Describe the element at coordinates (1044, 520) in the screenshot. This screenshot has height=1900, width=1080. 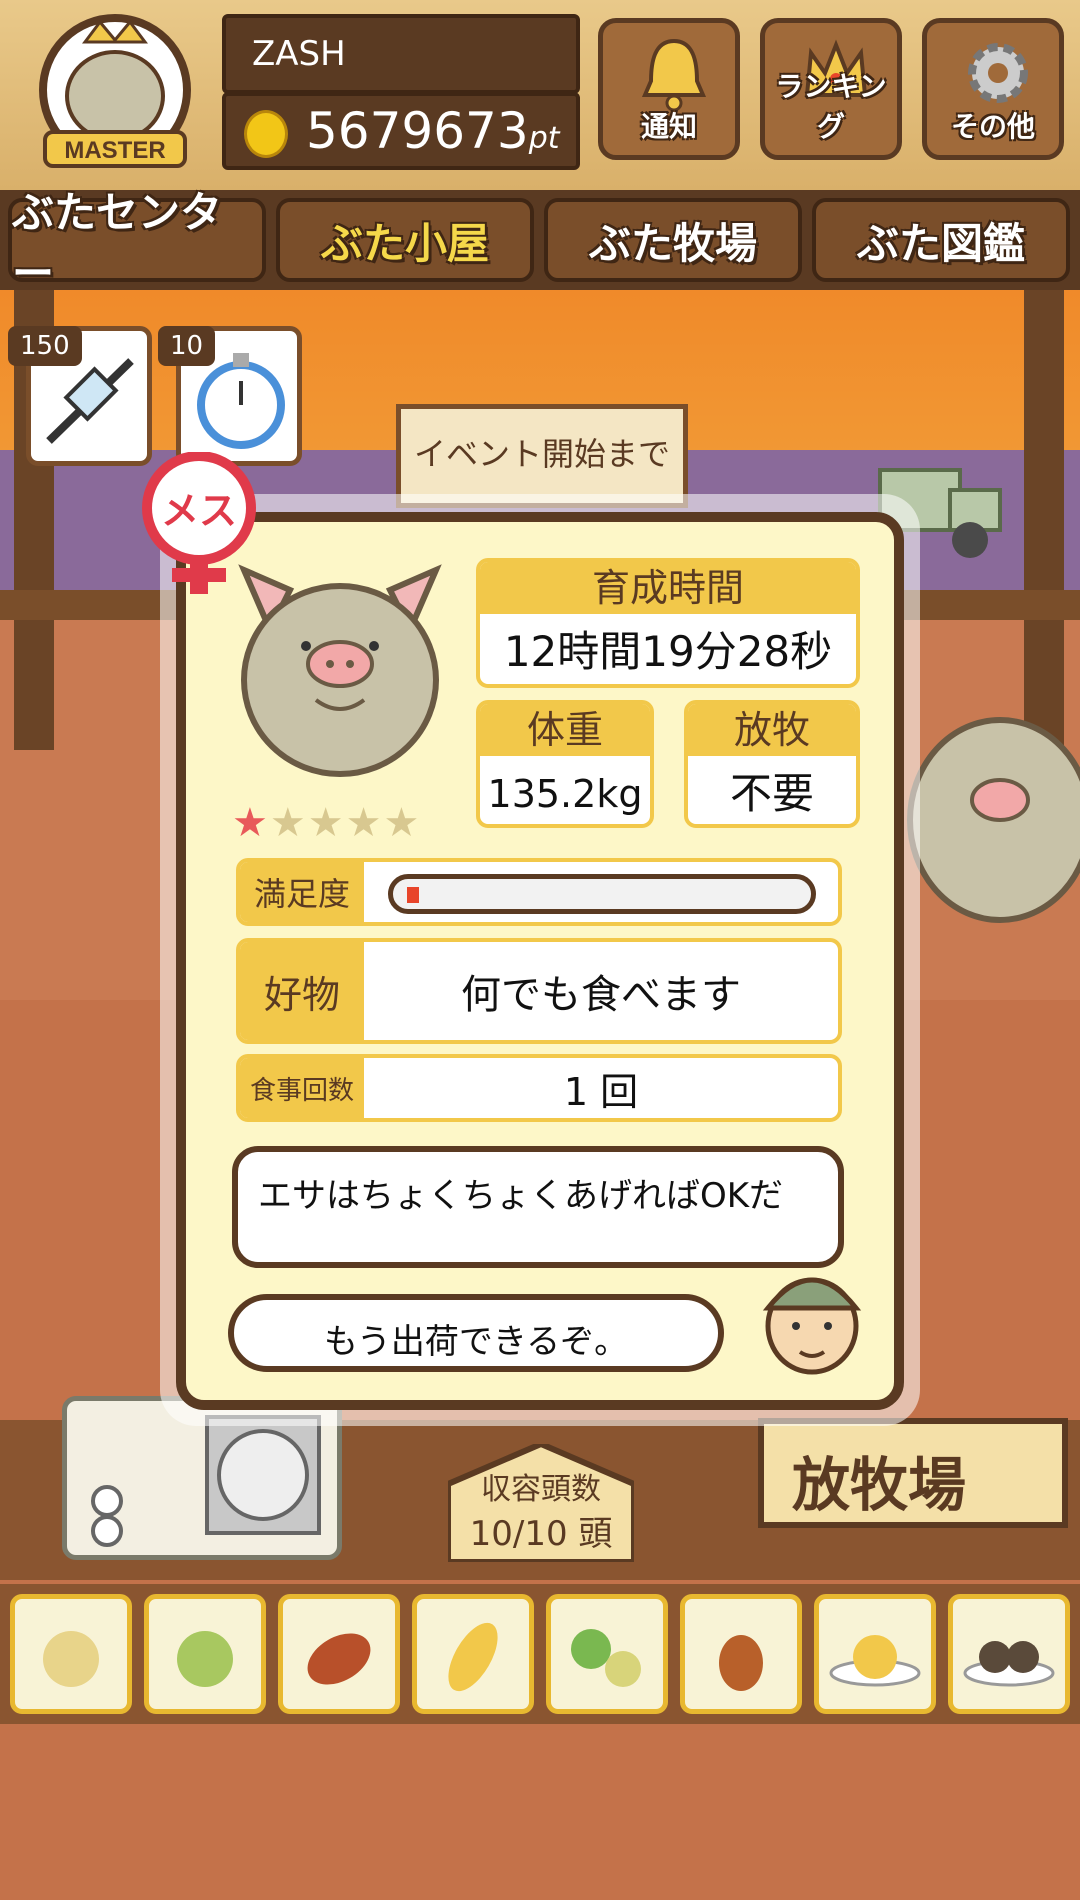
I see `wooden-pillar-right` at that location.